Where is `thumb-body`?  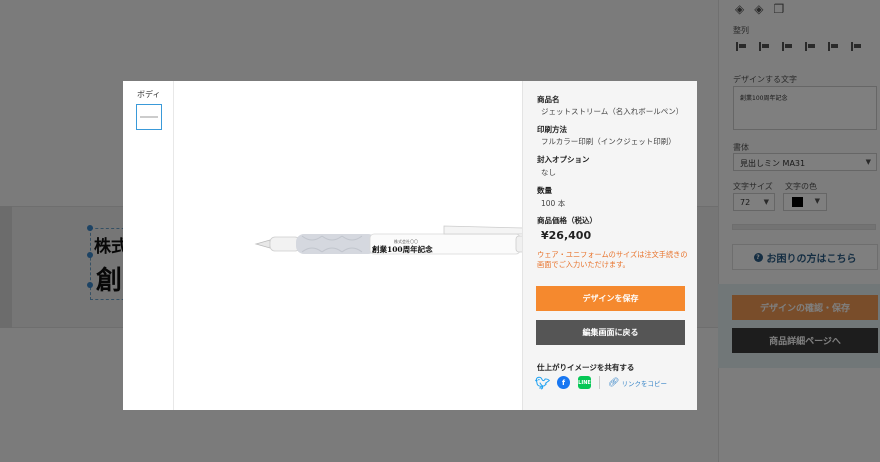
thumb-body is located at coordinates (149, 117).